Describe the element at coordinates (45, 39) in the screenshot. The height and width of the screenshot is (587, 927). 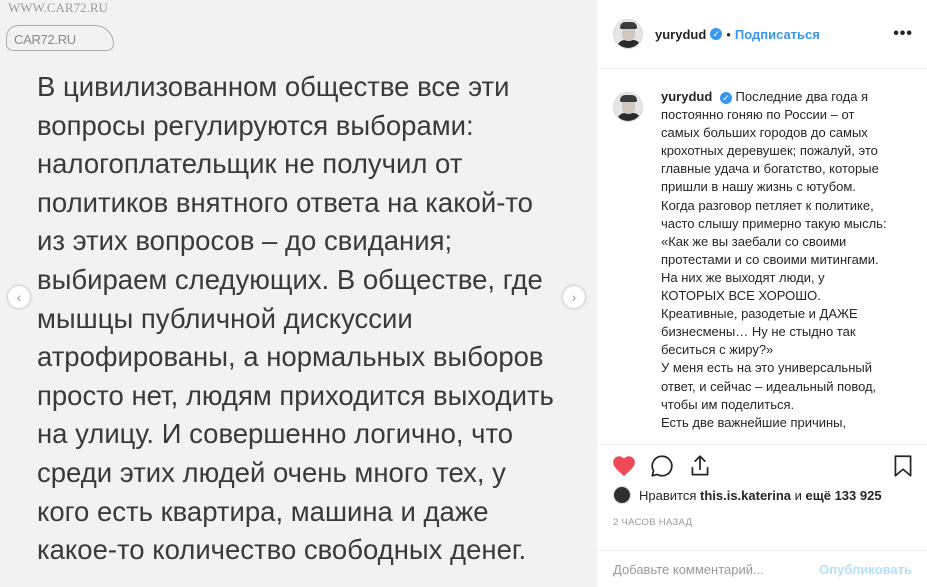
I see `watermark-logo: CAR72.RU` at that location.